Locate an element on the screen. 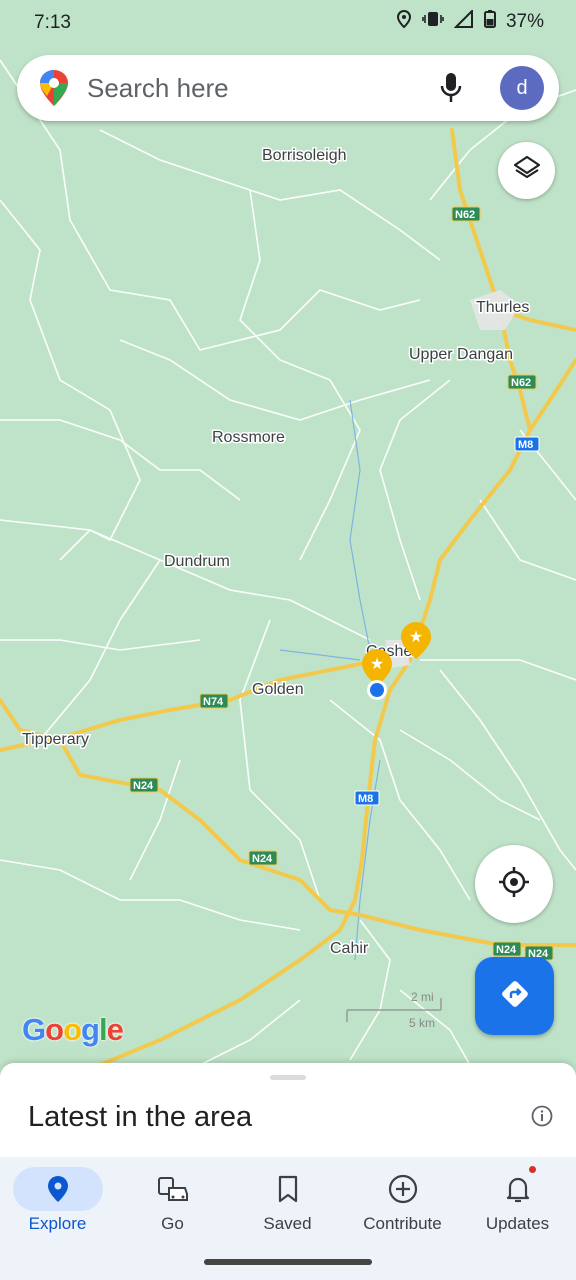 The height and width of the screenshot is (1280, 576). nav-label-saved: Saved is located at coordinates (287, 1223).